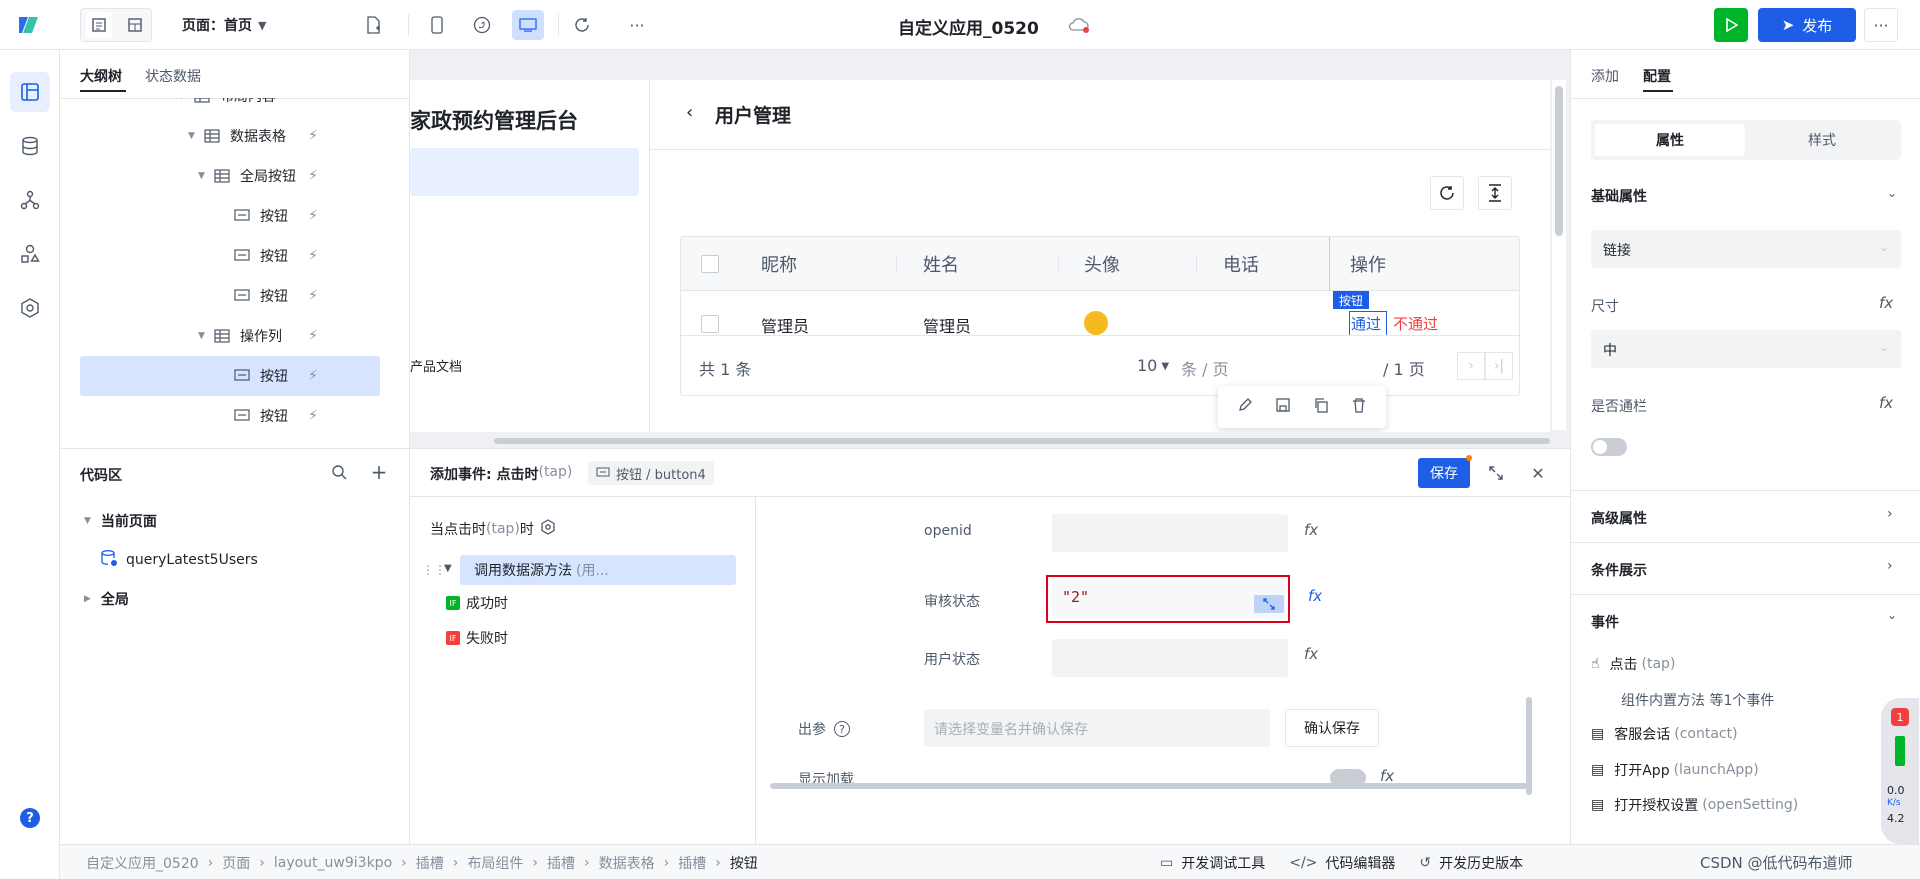 This screenshot has width=1920, height=879. I want to click on confirm-save-button: 确认保存, so click(1332, 728).